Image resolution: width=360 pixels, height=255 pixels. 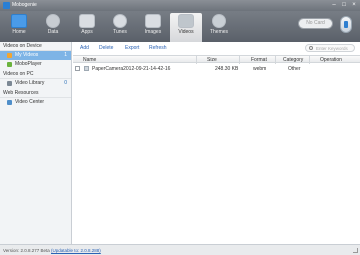 I want to click on sidebar-section-web: Web Resources, so click(x=35, y=93).